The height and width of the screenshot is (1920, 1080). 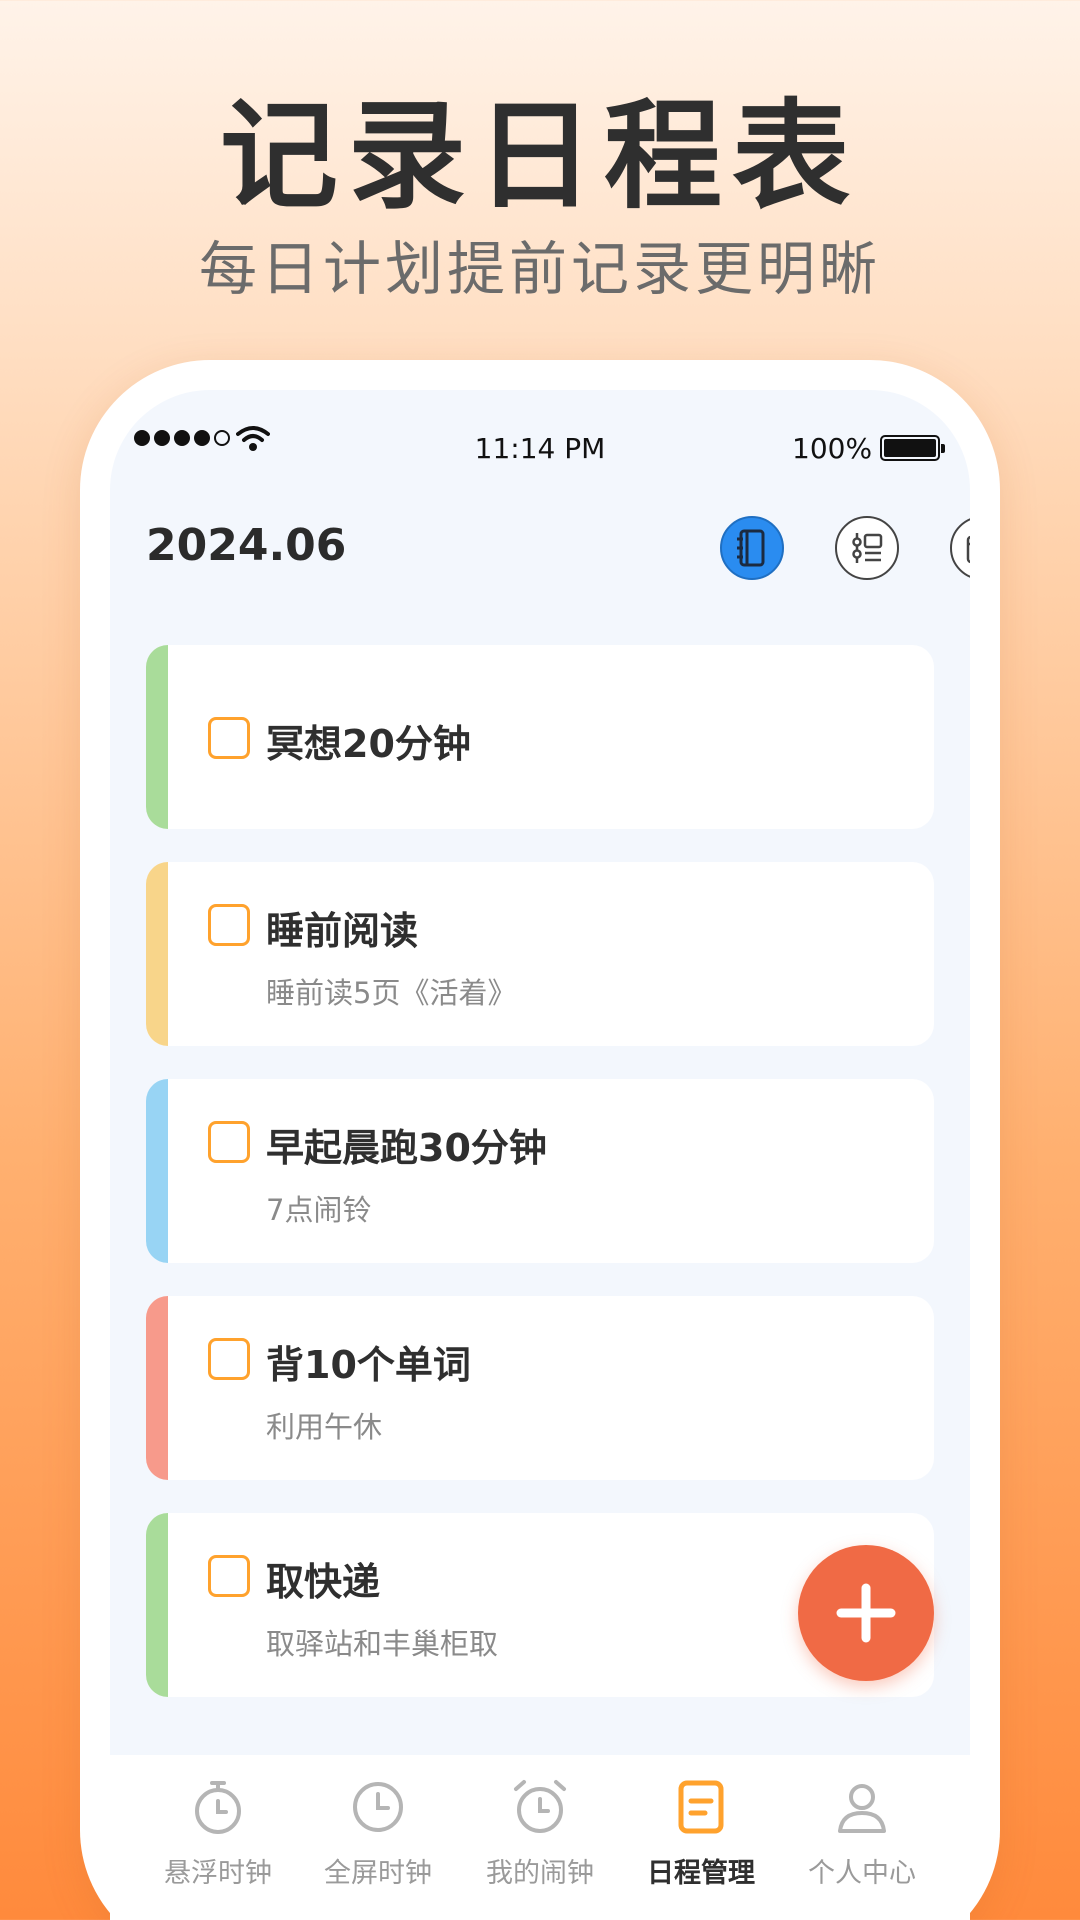 I want to click on task-card: 睡前阅读 睡前读5页《活着》, so click(x=540, y=954).